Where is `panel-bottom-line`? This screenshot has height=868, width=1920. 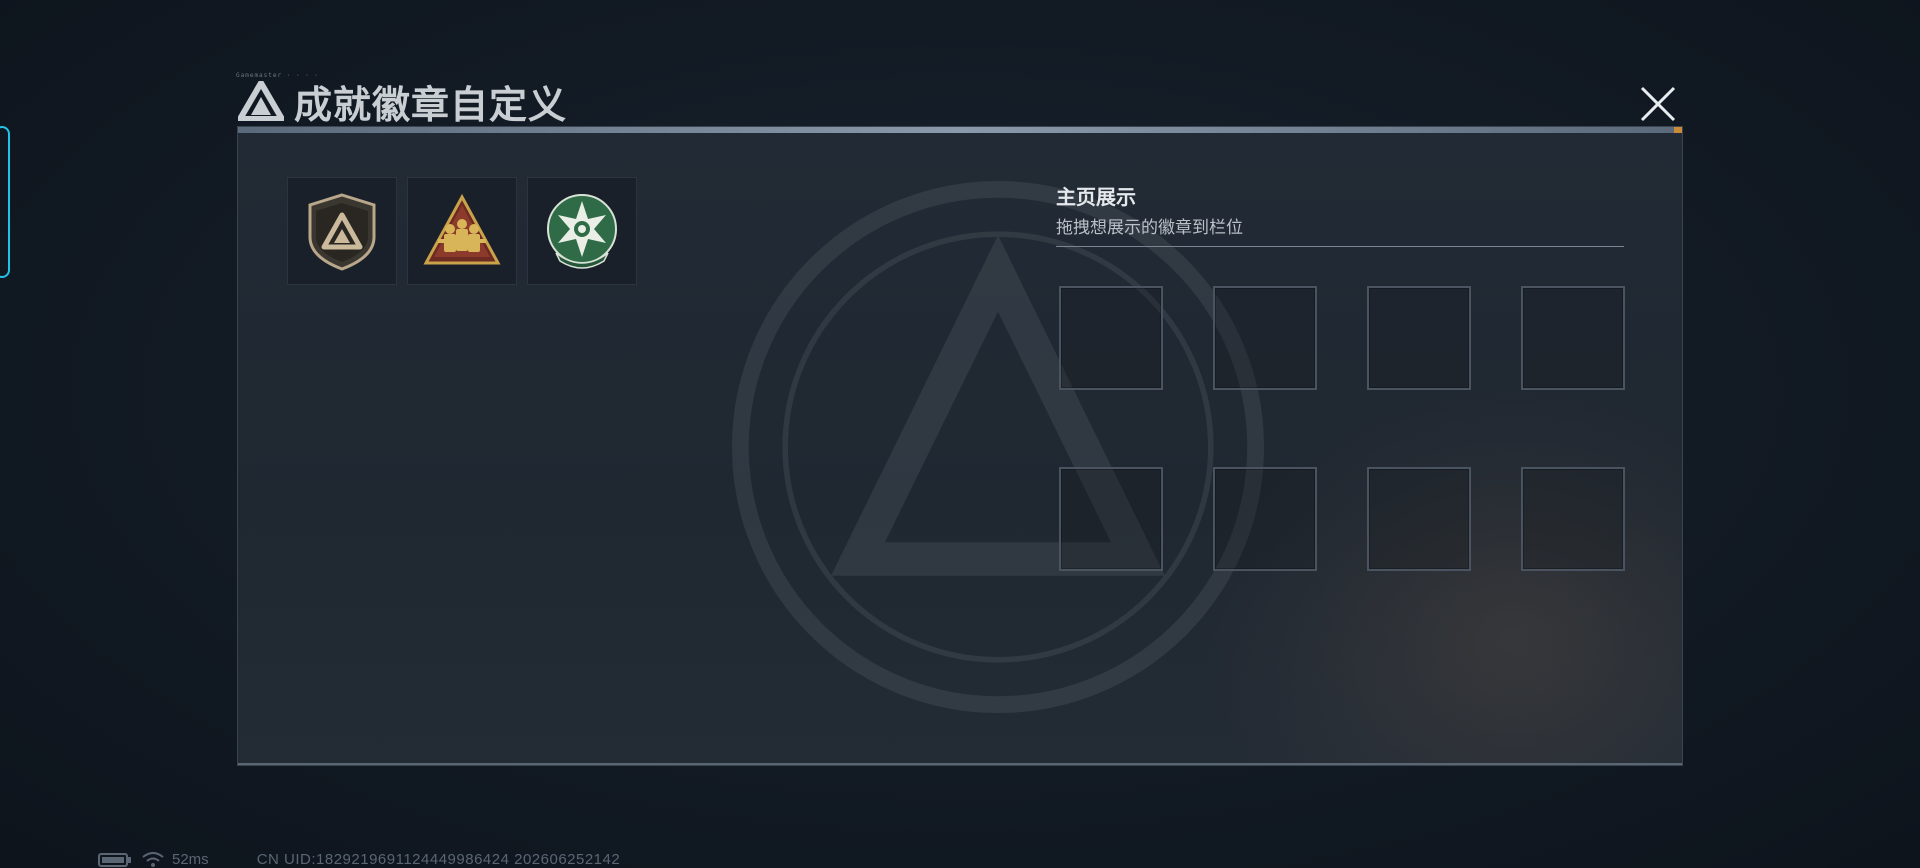 panel-bottom-line is located at coordinates (960, 764).